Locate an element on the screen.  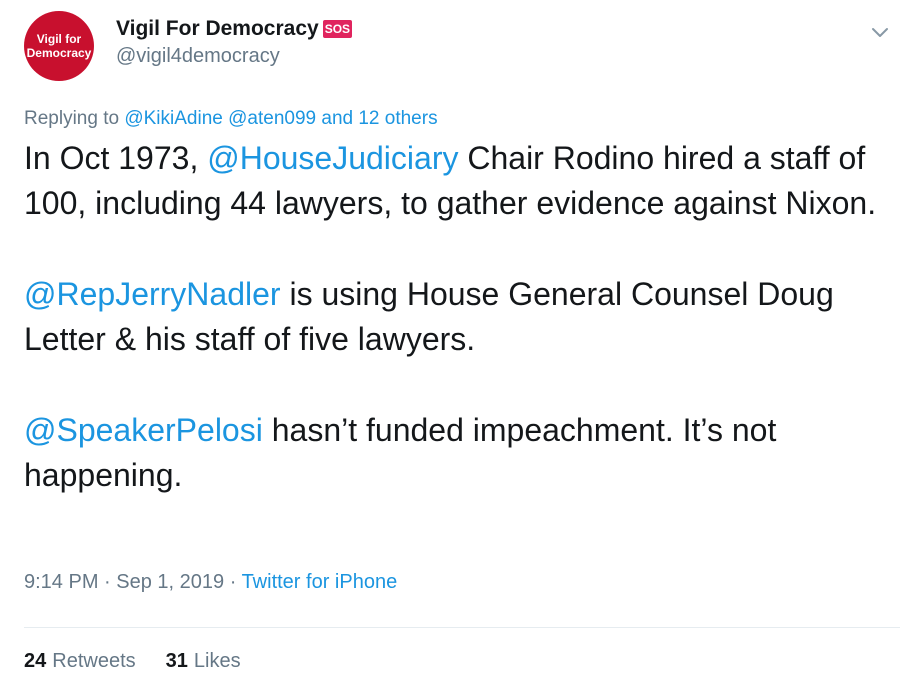
tweet-time: 9:14 PM is located at coordinates (61, 582).